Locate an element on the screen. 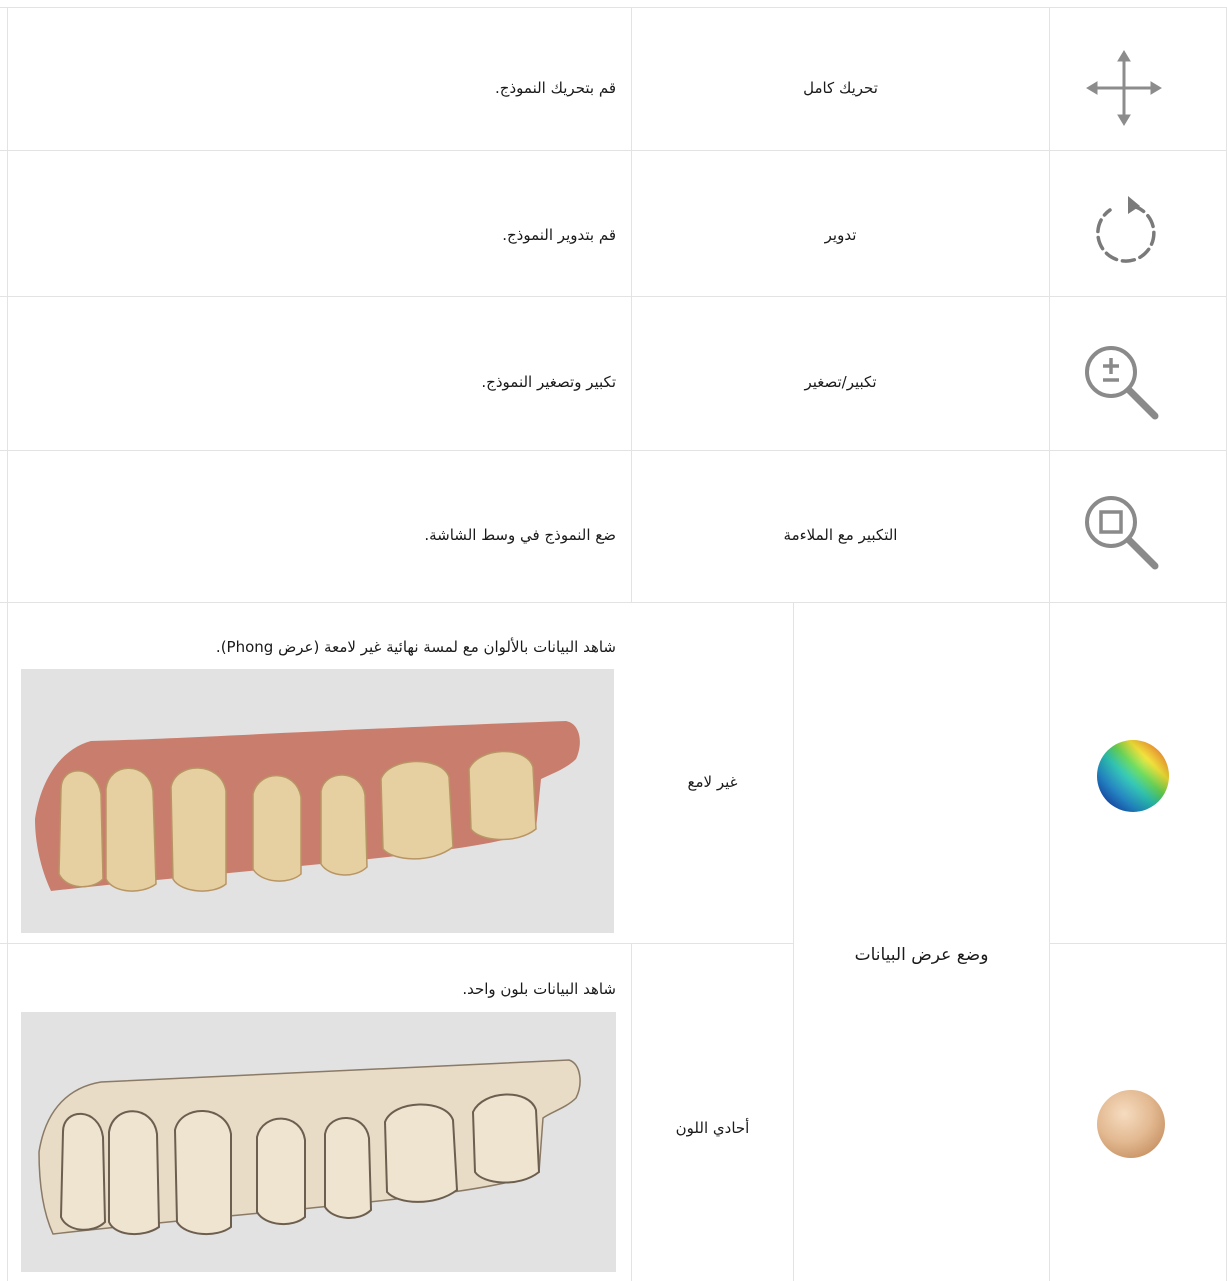 Image resolution: width=1227 pixels, height=1281 pixels. function-description: ضع النموذج في وسط الشاشة. is located at coordinates (520, 535).